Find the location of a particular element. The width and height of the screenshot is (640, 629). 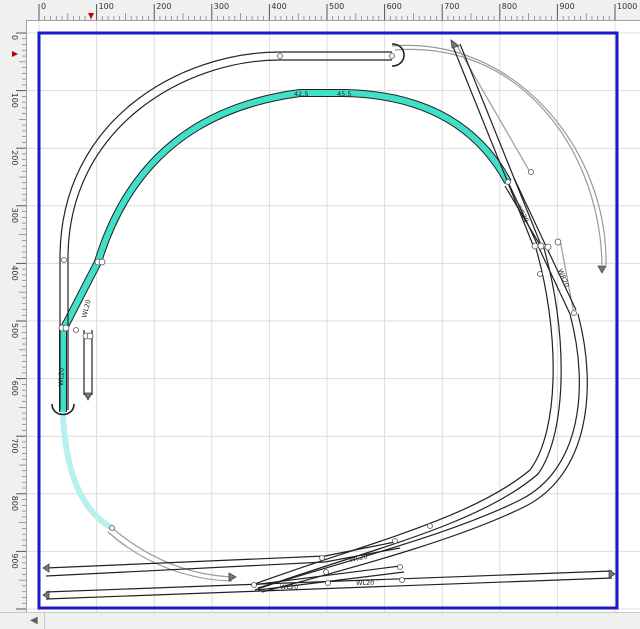

track-label-bottom-switch-3: WL20 is located at coordinates (365, 583).